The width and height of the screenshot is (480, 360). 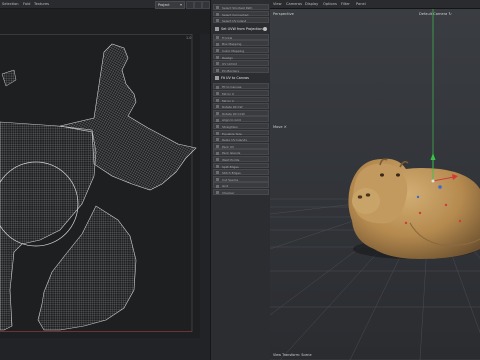 I want to click on tool-button: Equalize Size, so click(x=241, y=132).